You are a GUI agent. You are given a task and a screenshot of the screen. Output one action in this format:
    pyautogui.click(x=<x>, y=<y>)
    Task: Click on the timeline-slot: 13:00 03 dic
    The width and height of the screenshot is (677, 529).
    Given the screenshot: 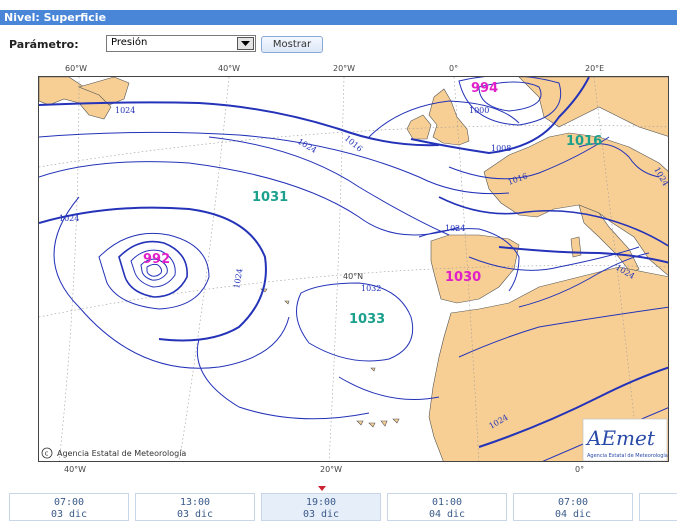 What is the action you would take?
    pyautogui.click(x=195, y=507)
    